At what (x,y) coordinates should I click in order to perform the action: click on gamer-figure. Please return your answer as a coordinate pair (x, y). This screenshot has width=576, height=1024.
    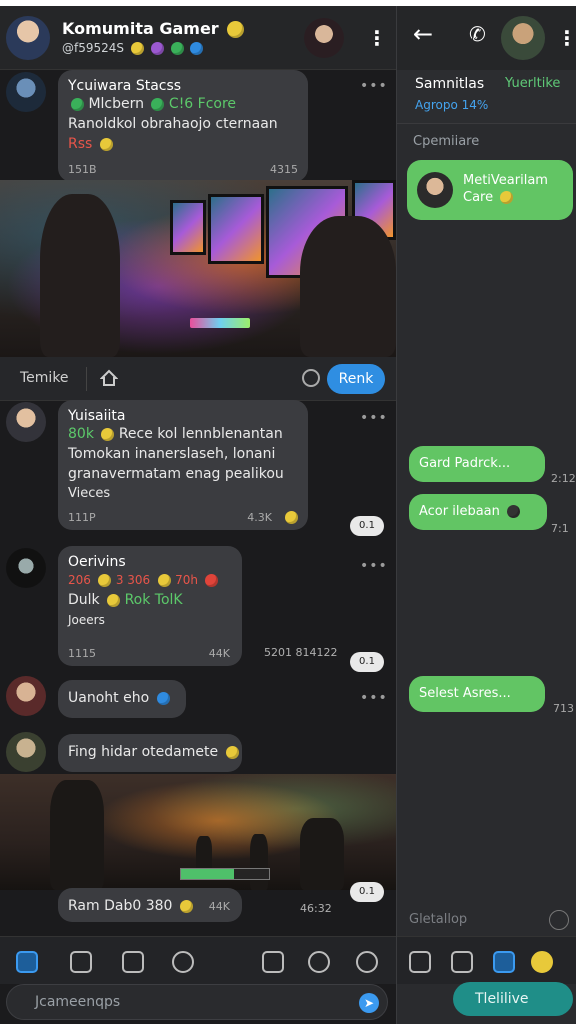
    Looking at the image, I should click on (80, 275).